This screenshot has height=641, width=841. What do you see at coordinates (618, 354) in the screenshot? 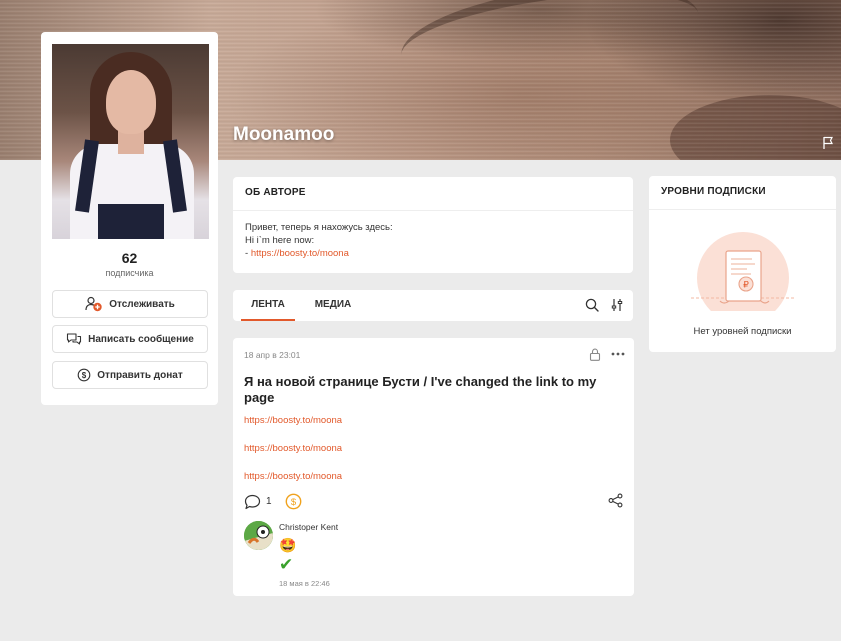
I see `more-icon` at bounding box center [618, 354].